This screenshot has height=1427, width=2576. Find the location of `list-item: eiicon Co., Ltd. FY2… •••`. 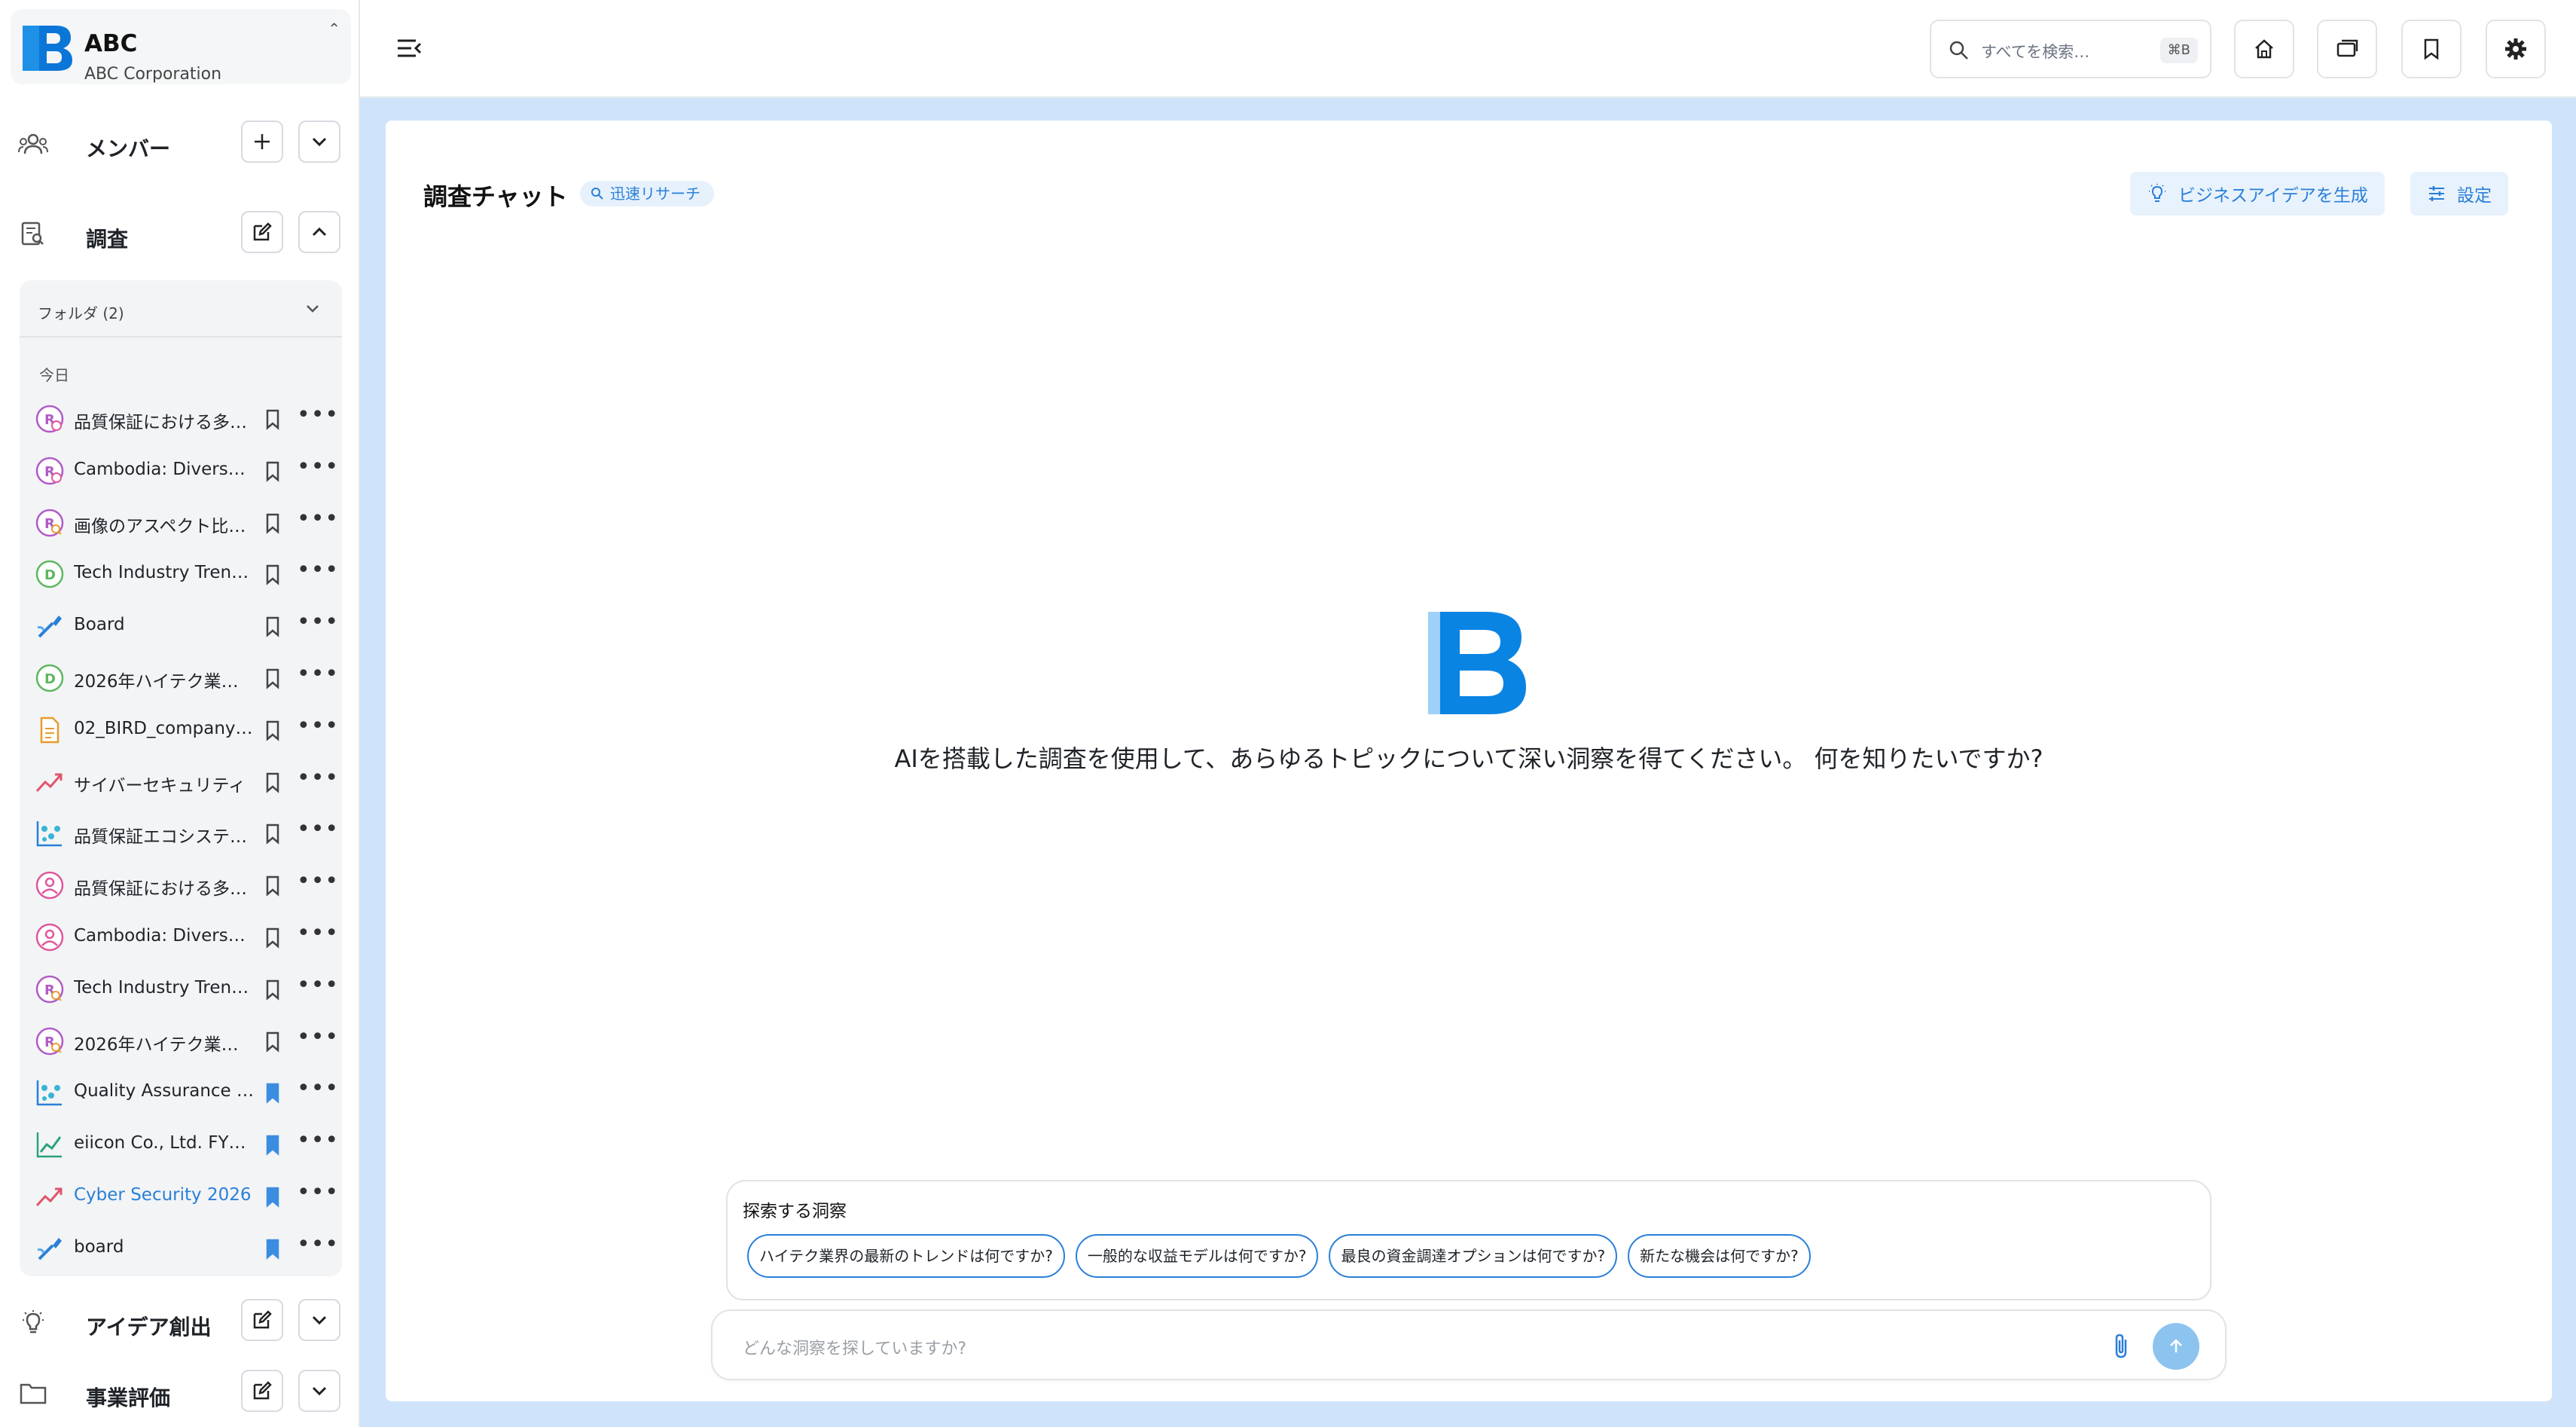

list-item: eiicon Co., Ltd. FY2… ••• is located at coordinates (181, 1144).